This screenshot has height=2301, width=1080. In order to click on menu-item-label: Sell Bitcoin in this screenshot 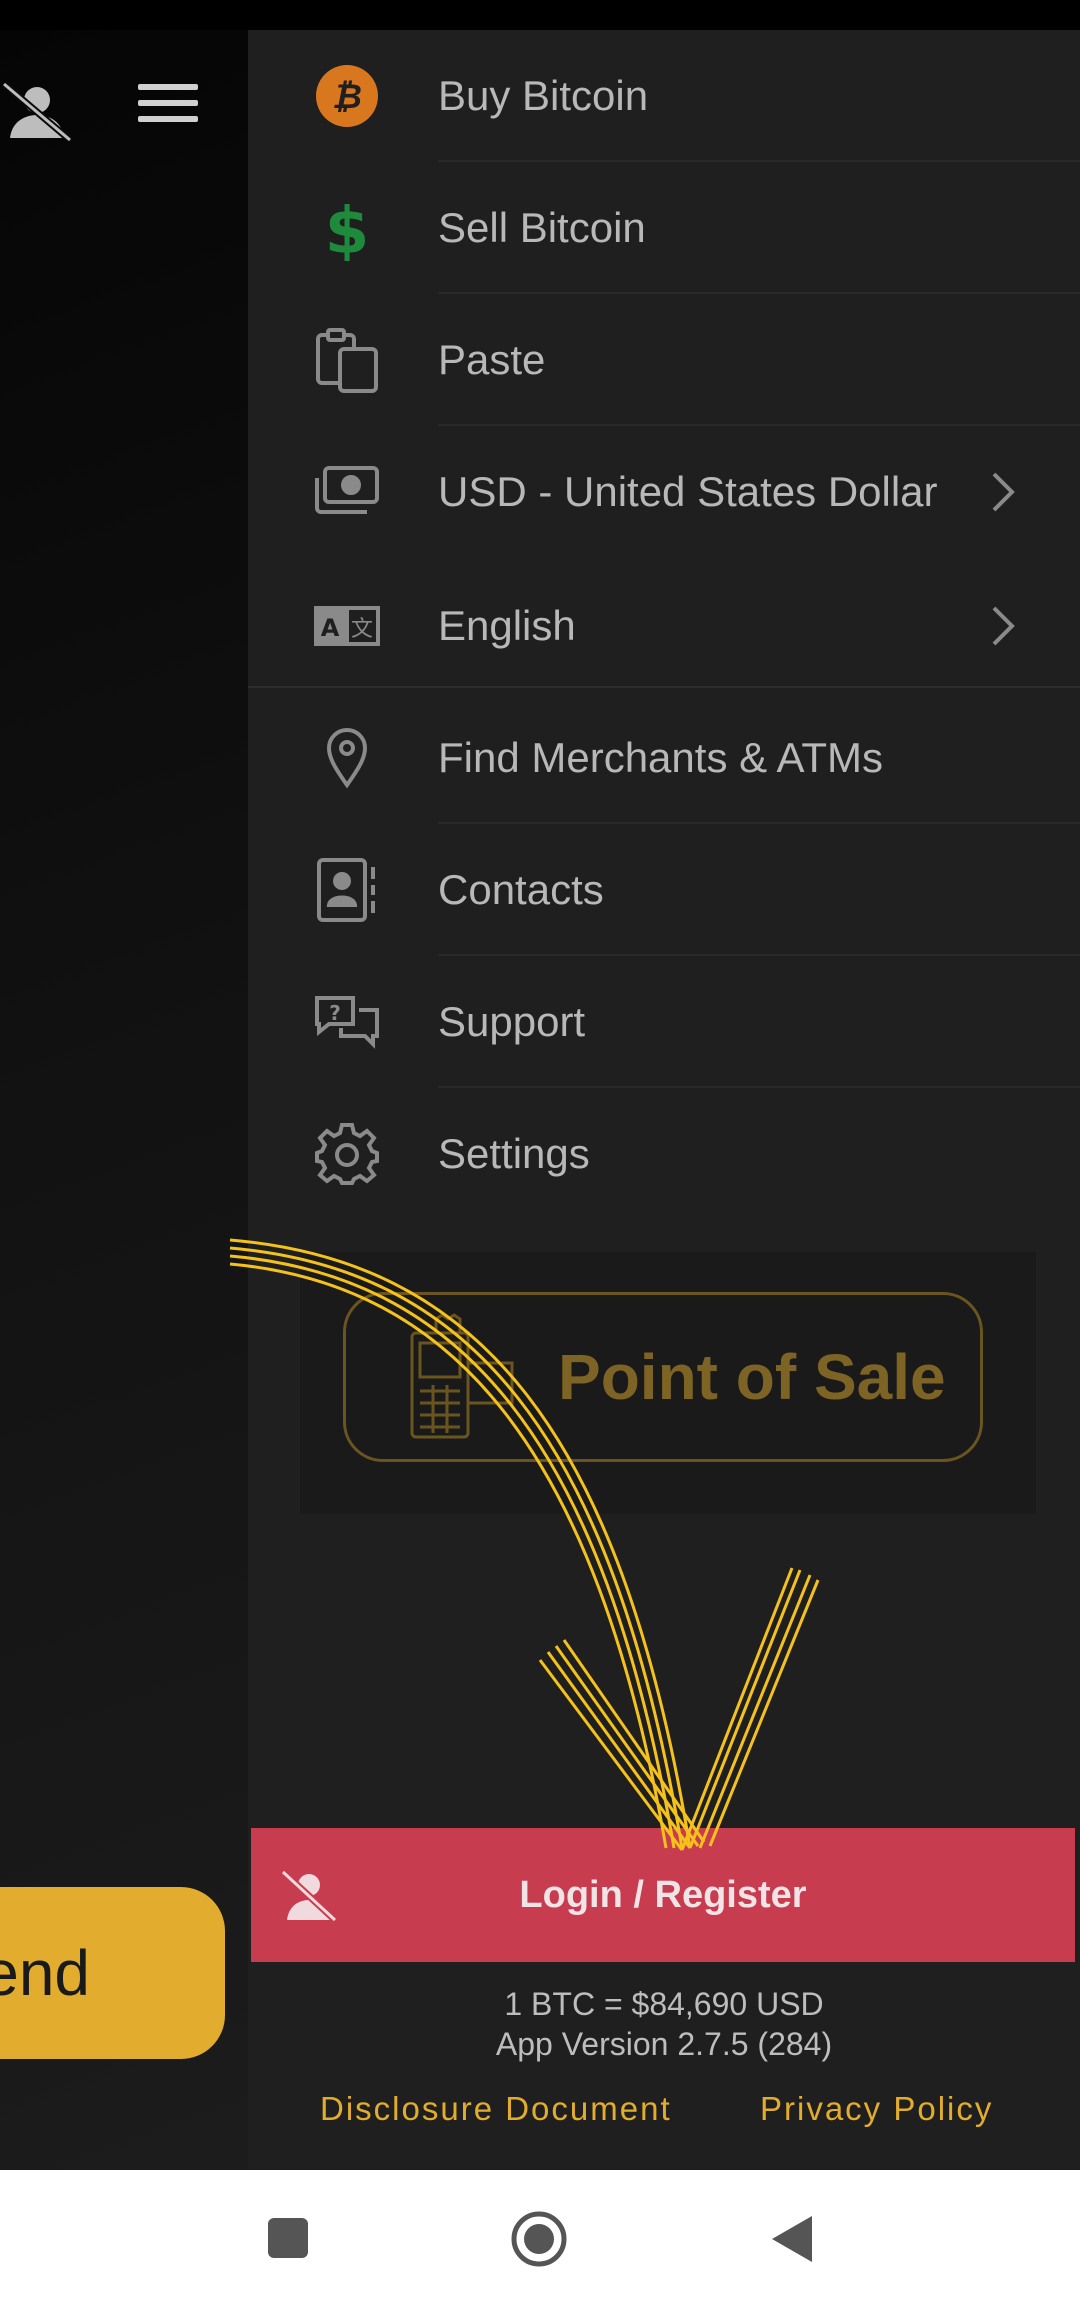, I will do `click(542, 227)`.